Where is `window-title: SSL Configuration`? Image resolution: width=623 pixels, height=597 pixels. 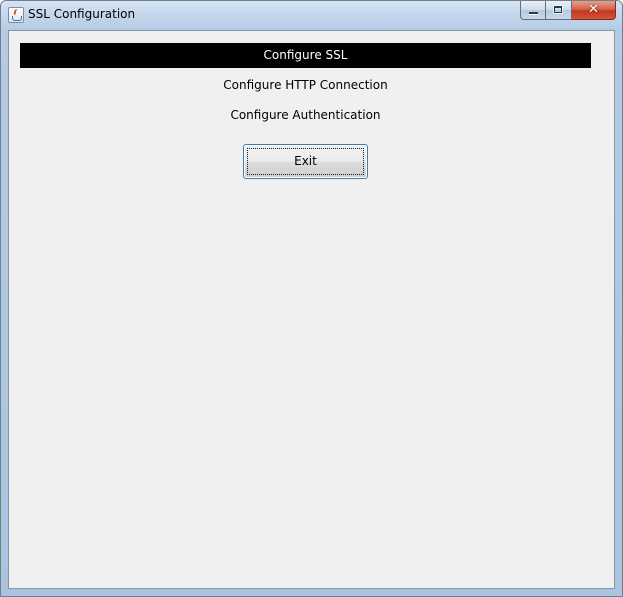 window-title: SSL Configuration is located at coordinates (82, 14).